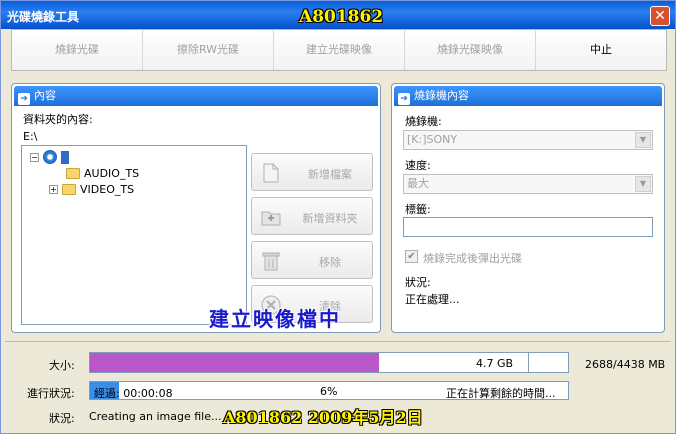  Describe the element at coordinates (312, 172) in the screenshot. I see `add-file-button: 新增檔案` at that location.